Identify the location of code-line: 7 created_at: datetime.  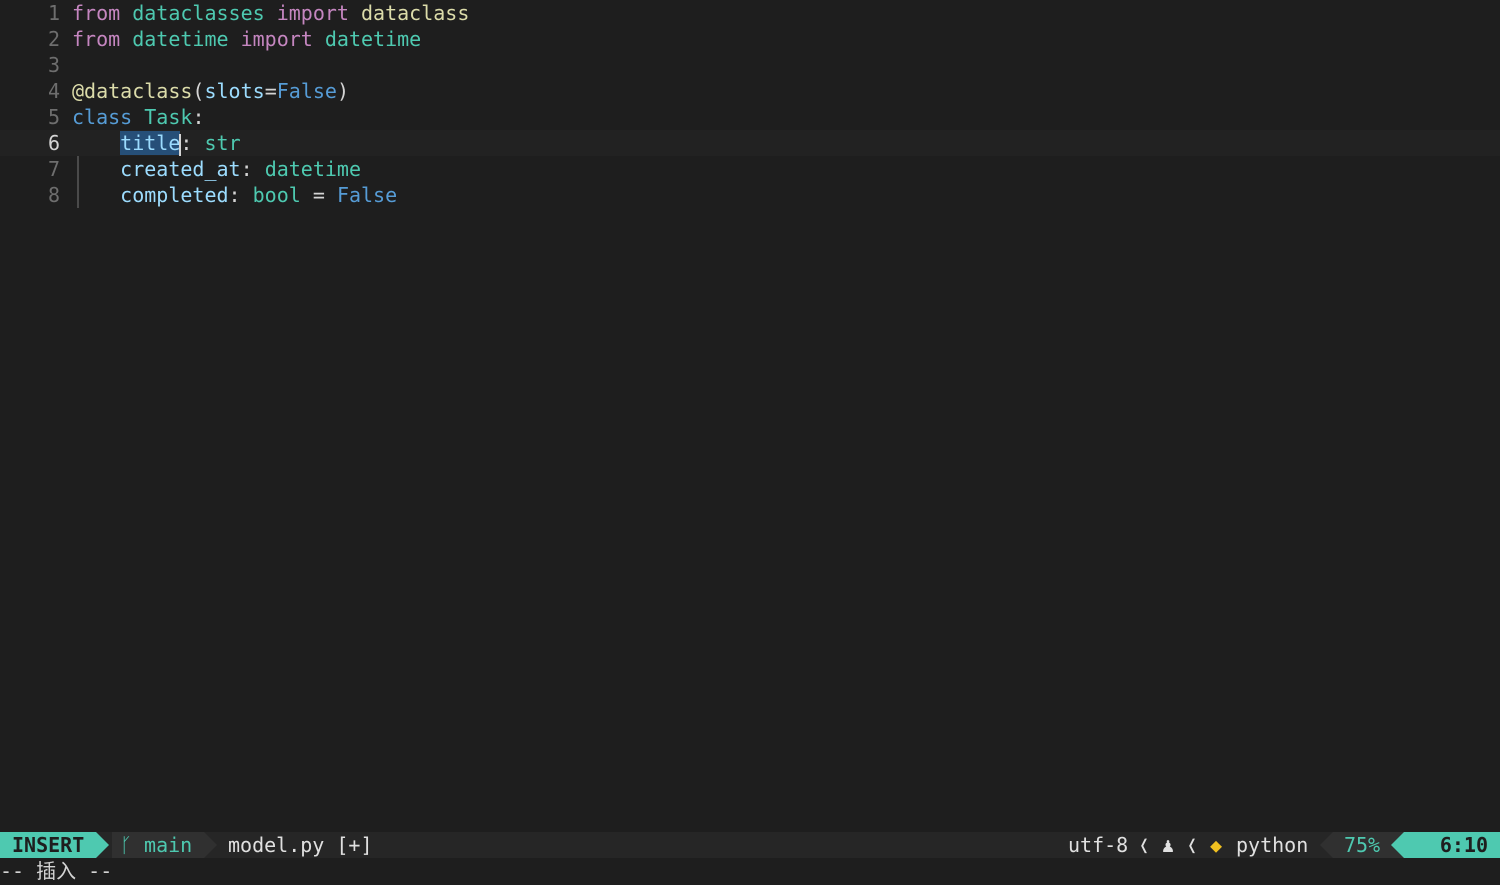
(750, 169).